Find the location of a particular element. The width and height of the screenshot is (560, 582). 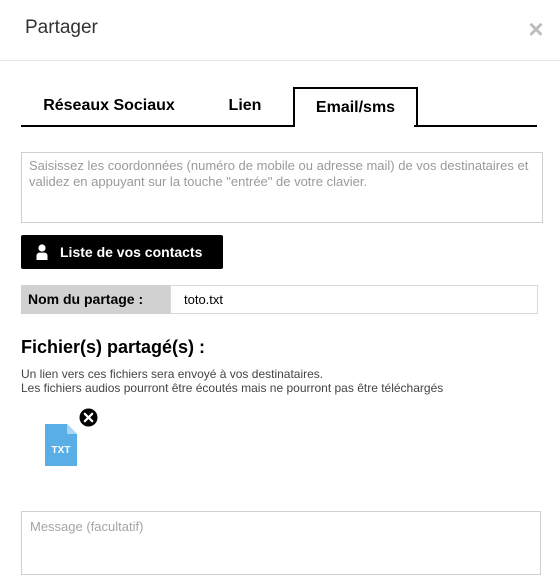

contacts-list-label: Liste de vos contacts is located at coordinates (131, 252).